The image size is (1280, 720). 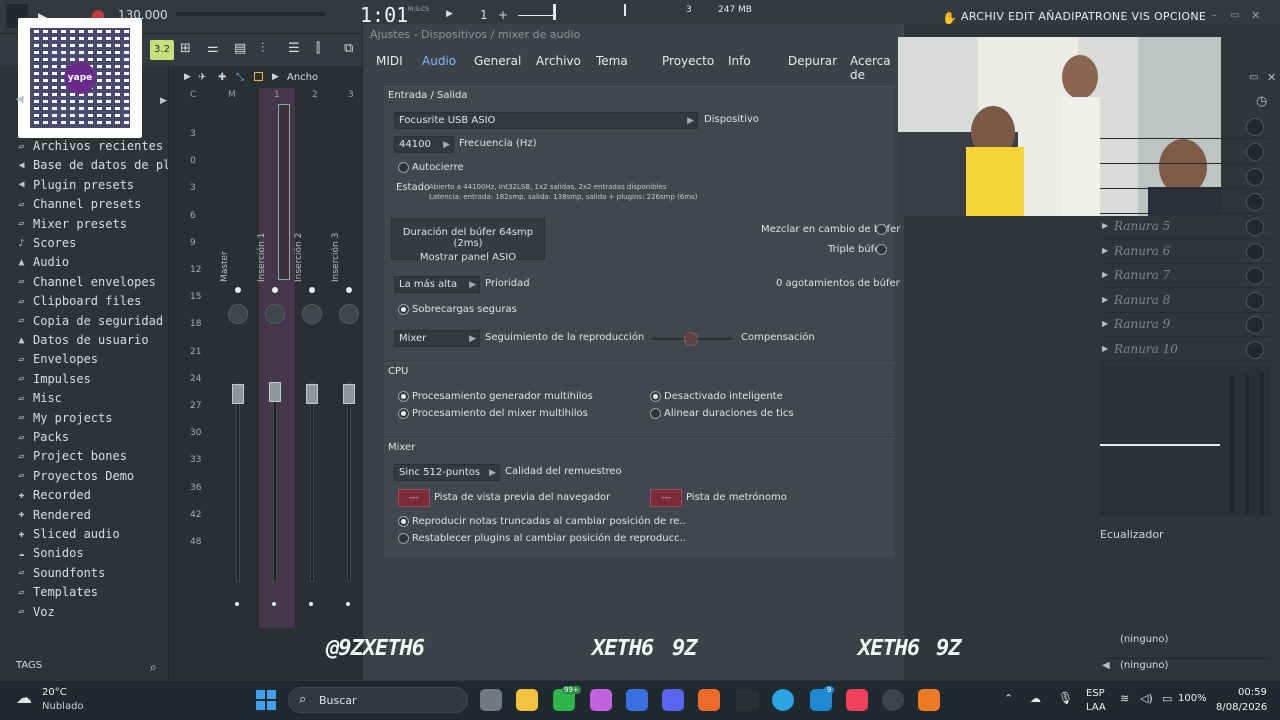 I want to click on insert-slot: ▶ Ranura 8, so click(x=1185, y=302).